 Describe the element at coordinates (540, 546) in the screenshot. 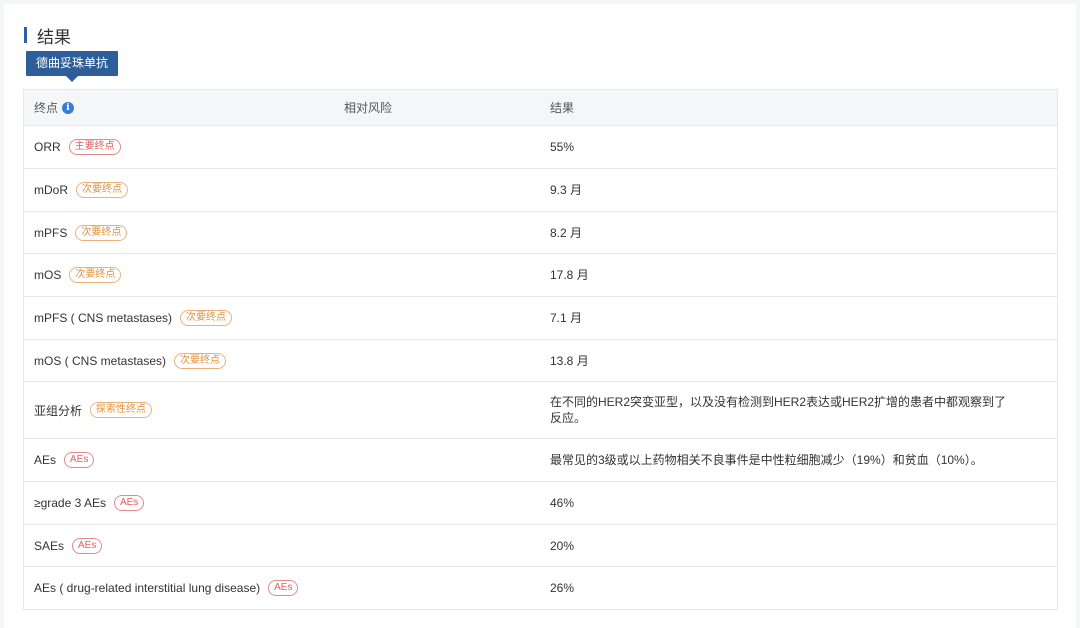

I see `table-row: SAEs AEs 20%` at that location.